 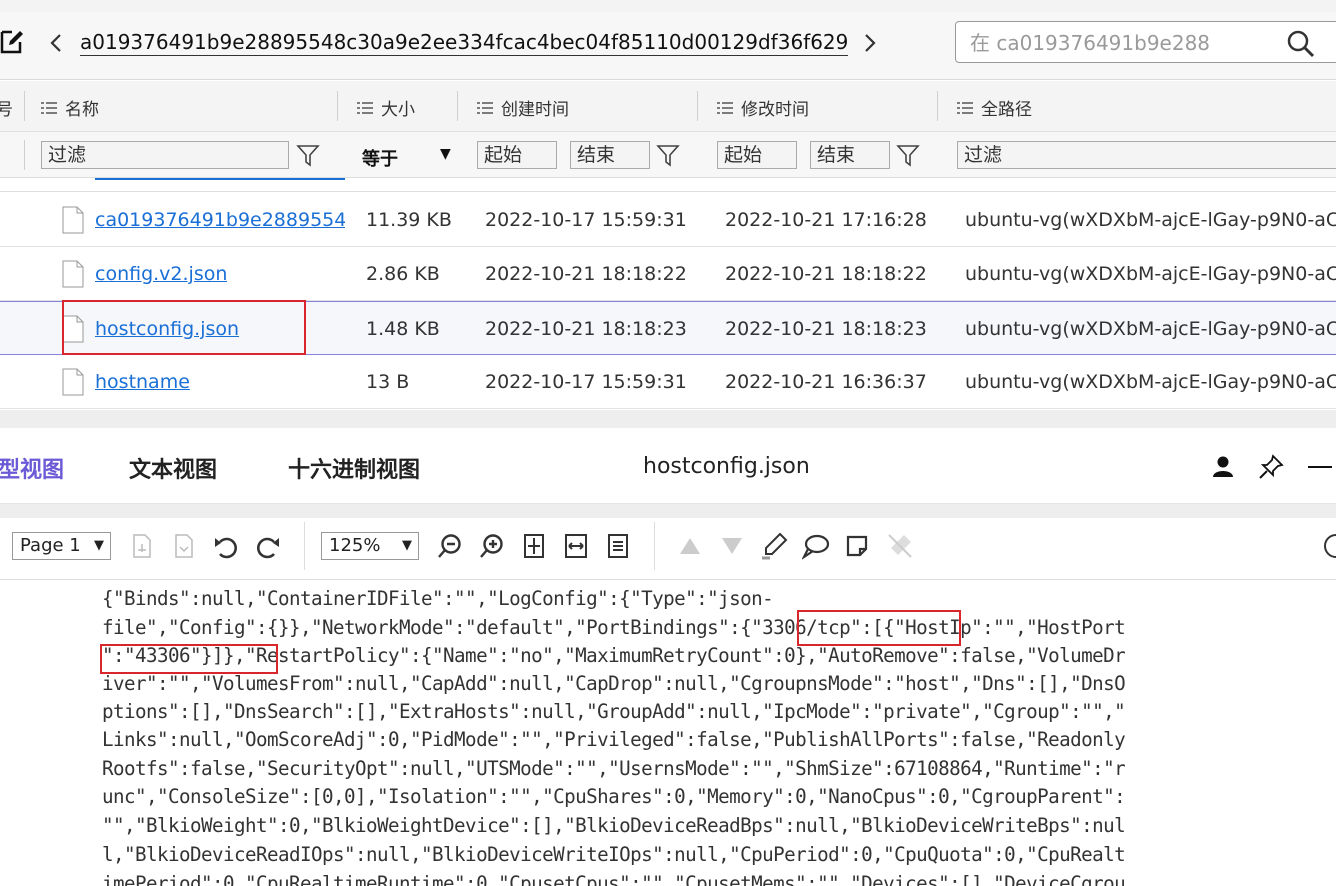 I want to click on created-start-input: 起始, so click(x=517, y=155).